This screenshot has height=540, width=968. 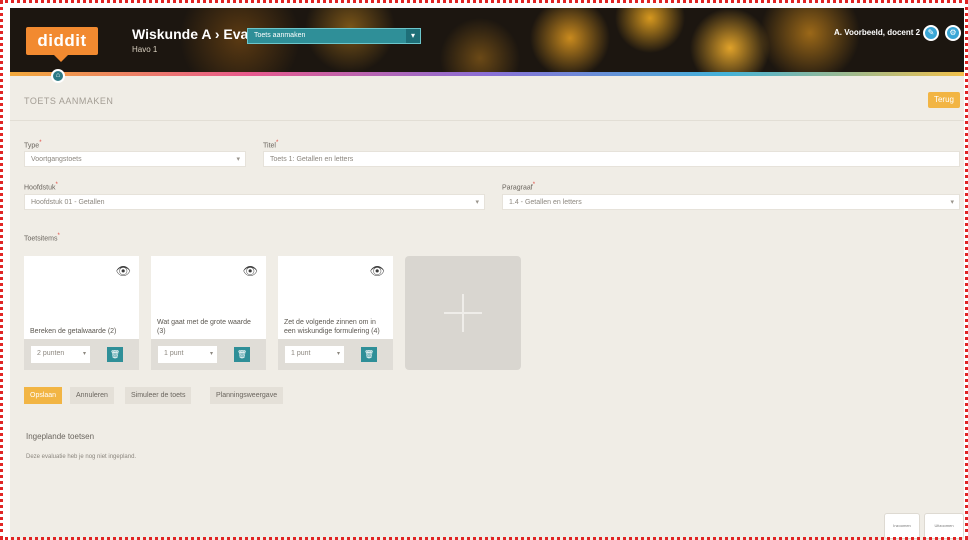 I want to click on toetsitems-label: Toetsitems*, so click(x=42, y=238).